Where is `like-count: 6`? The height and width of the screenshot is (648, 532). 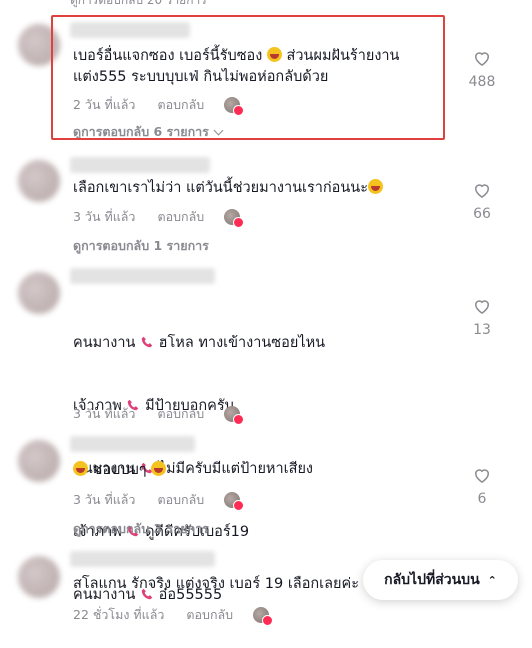 like-count: 6 is located at coordinates (482, 499).